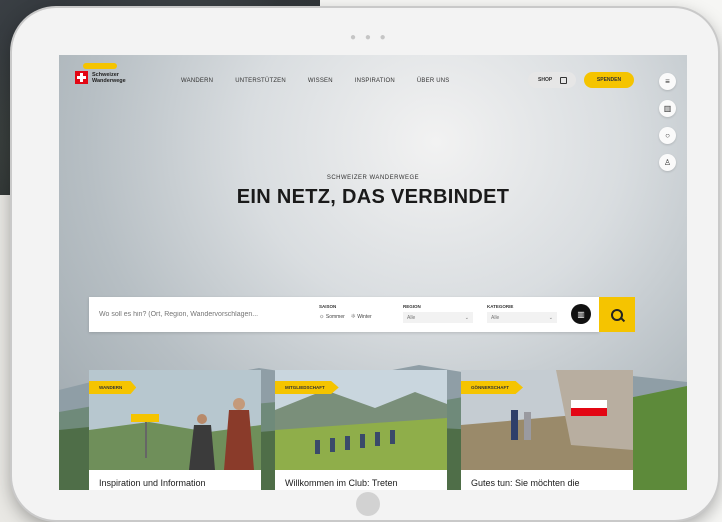 The height and width of the screenshot is (522, 722). Describe the element at coordinates (375, 81) in the screenshot. I see `nav-link-inspiration: INSPIRATION` at that location.